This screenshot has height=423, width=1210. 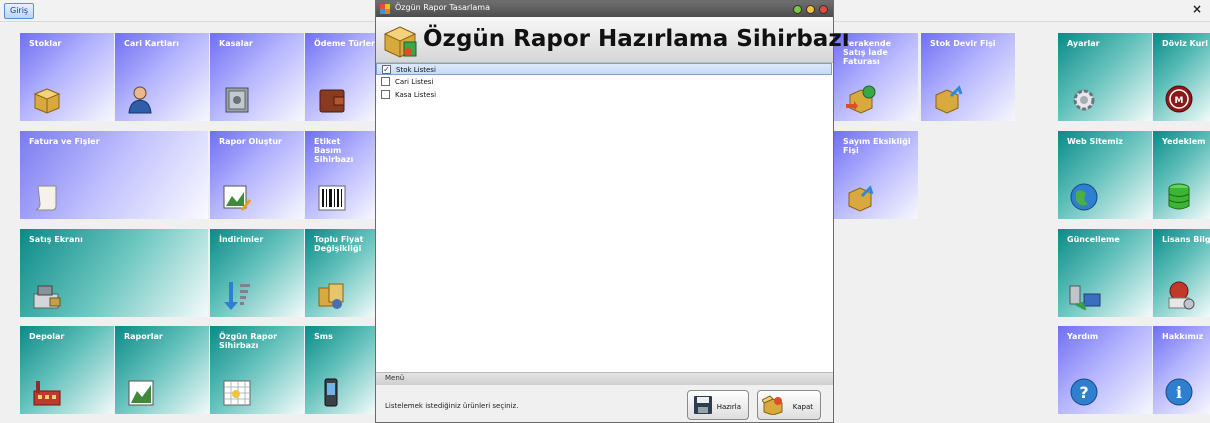 What do you see at coordinates (789, 405) in the screenshot?
I see `close-button: Kapat` at bounding box center [789, 405].